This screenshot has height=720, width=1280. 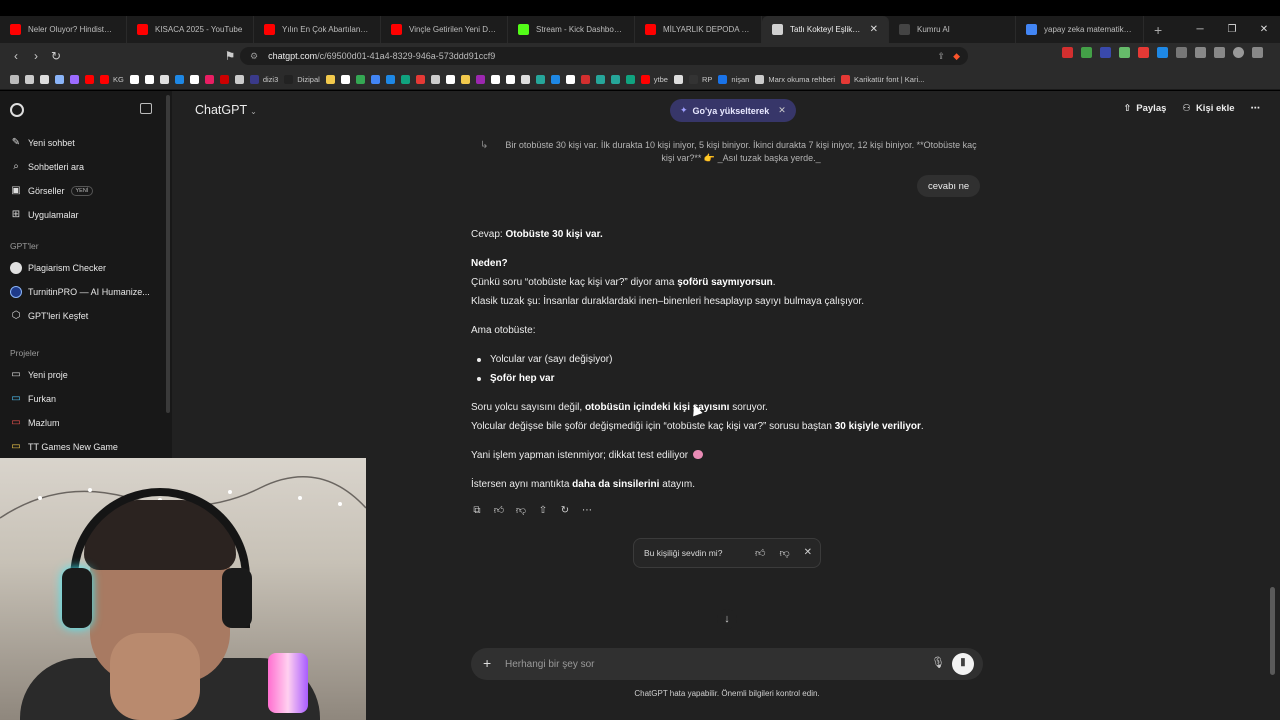 I want to click on sidebar-item-images: ▣ Görseller YENİ, so click(x=52, y=190).